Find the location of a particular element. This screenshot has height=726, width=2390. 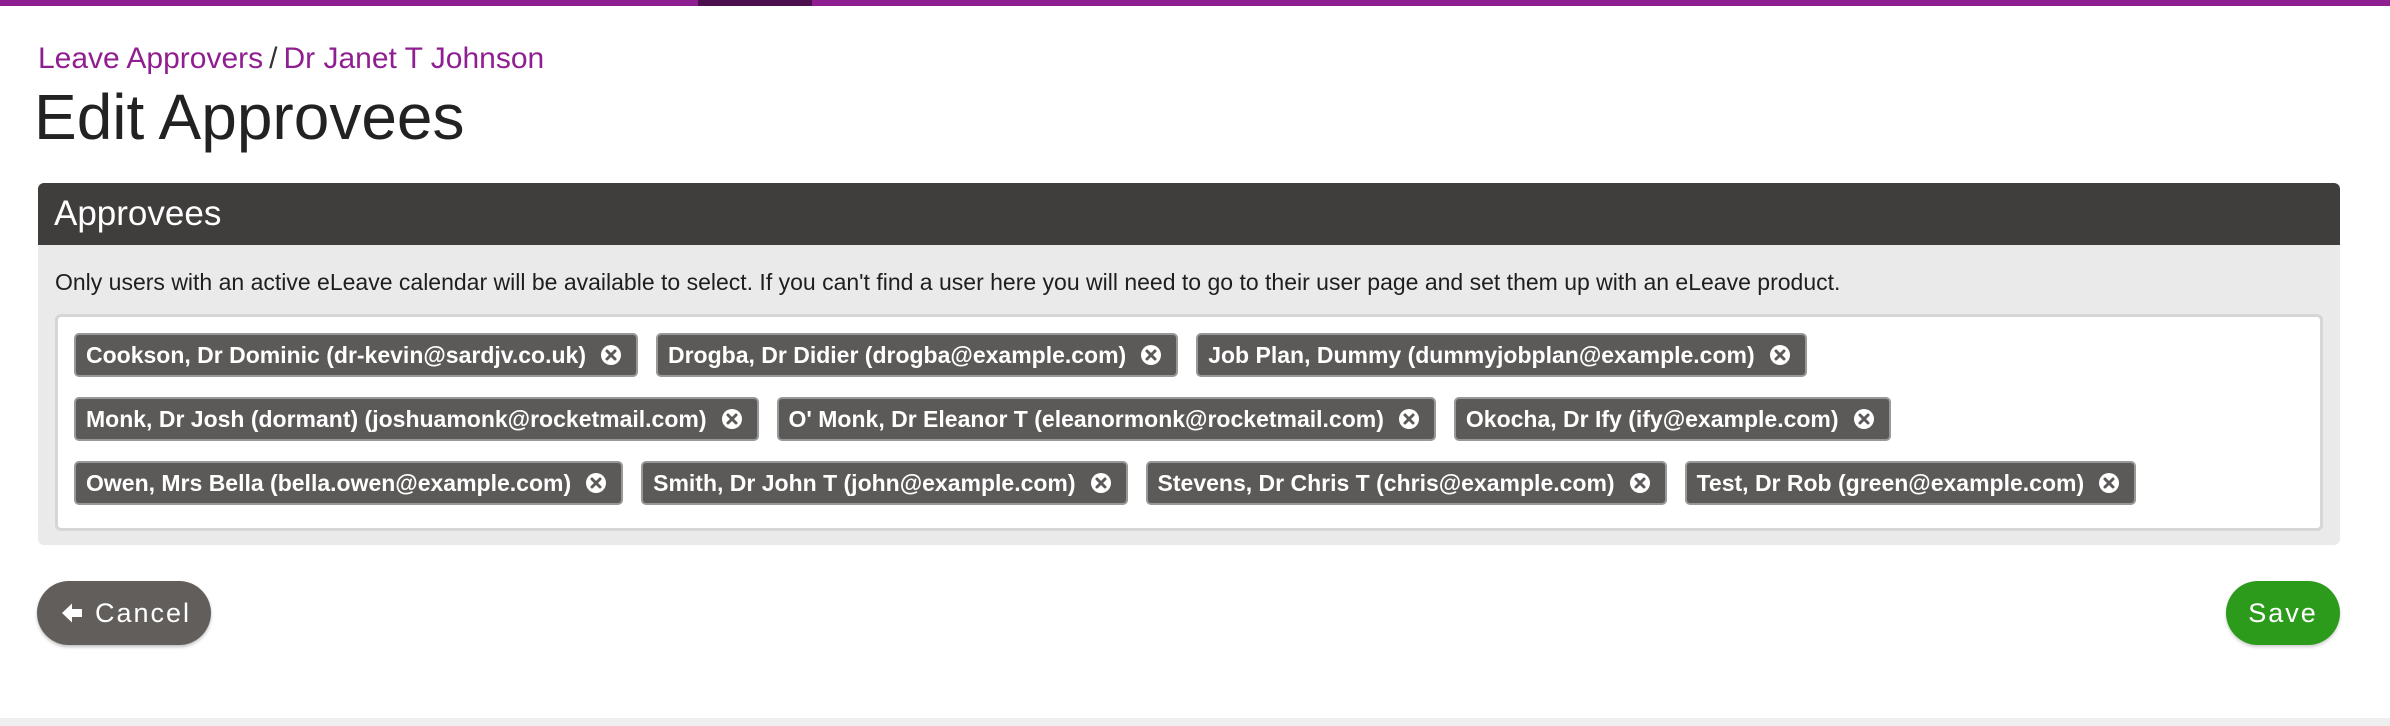

approvee-chip: Stevens, Dr Chris T (chris@example.com) is located at coordinates (1406, 483).